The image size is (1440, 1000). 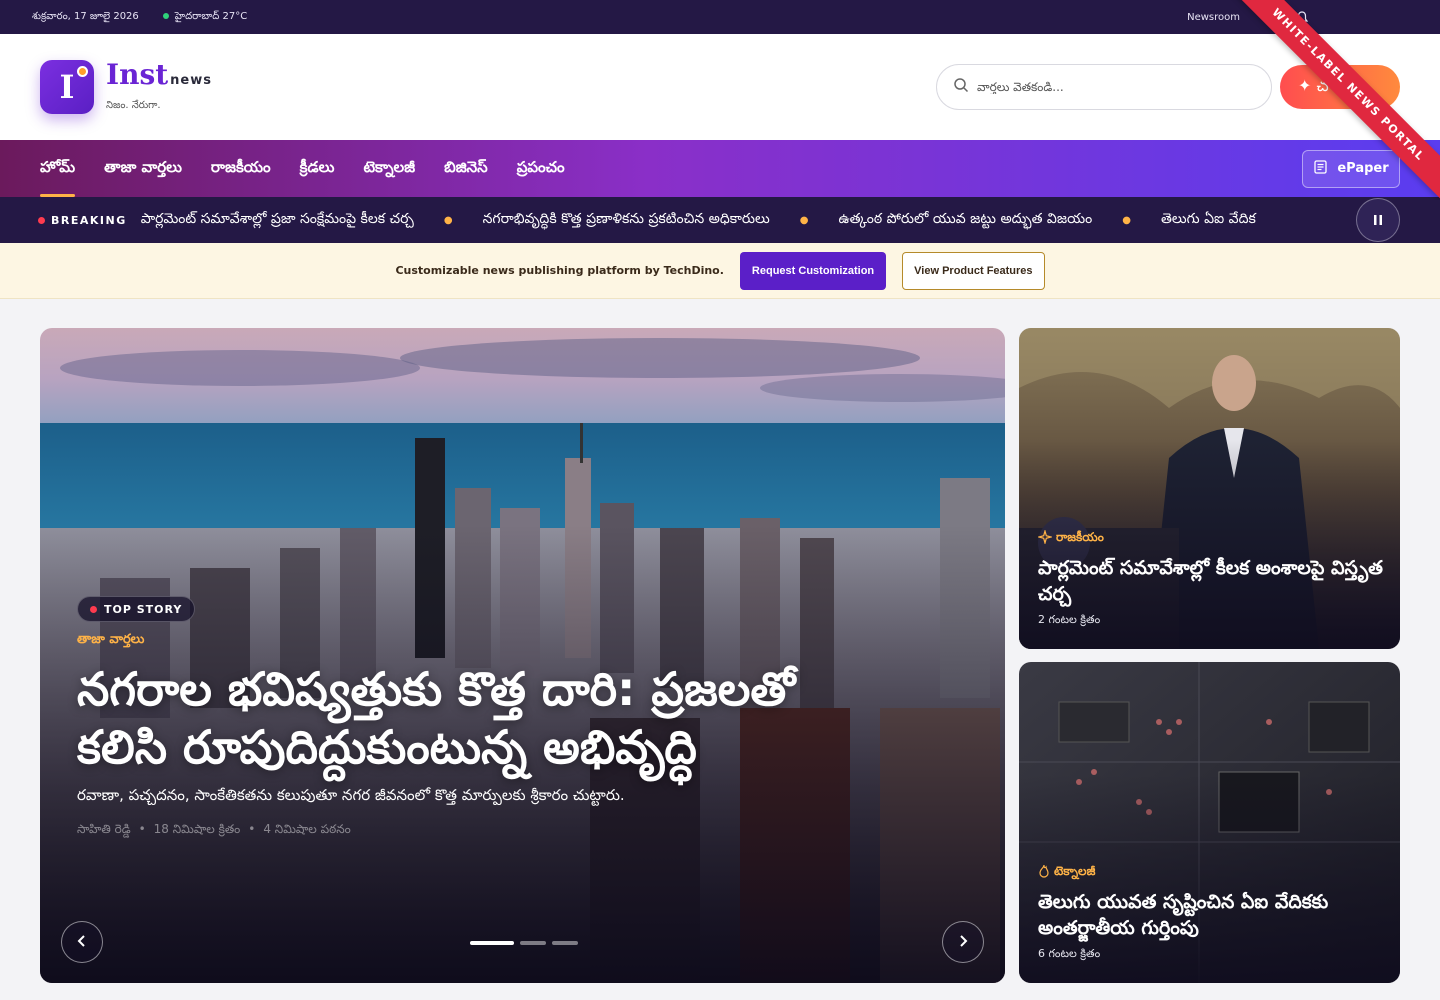 I want to click on top-story-badge: TOP STORY, so click(x=136, y=609).